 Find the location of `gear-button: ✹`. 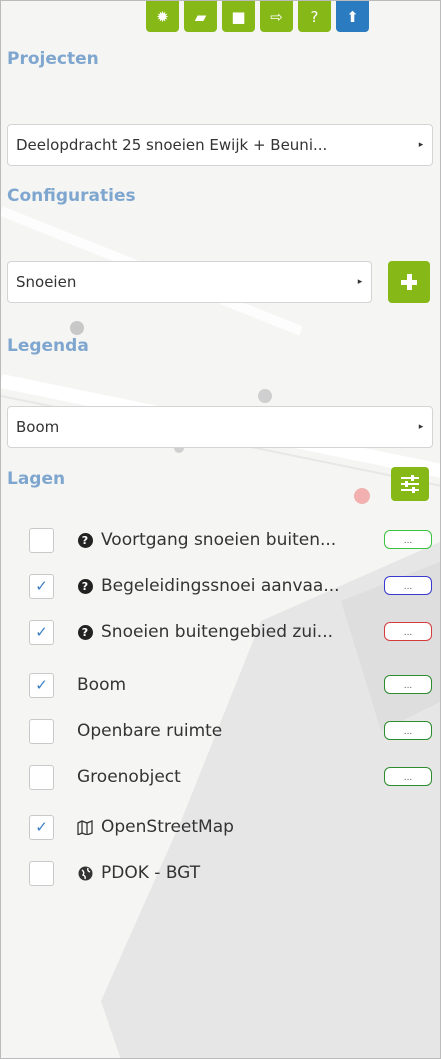

gear-button: ✹ is located at coordinates (162, 16).